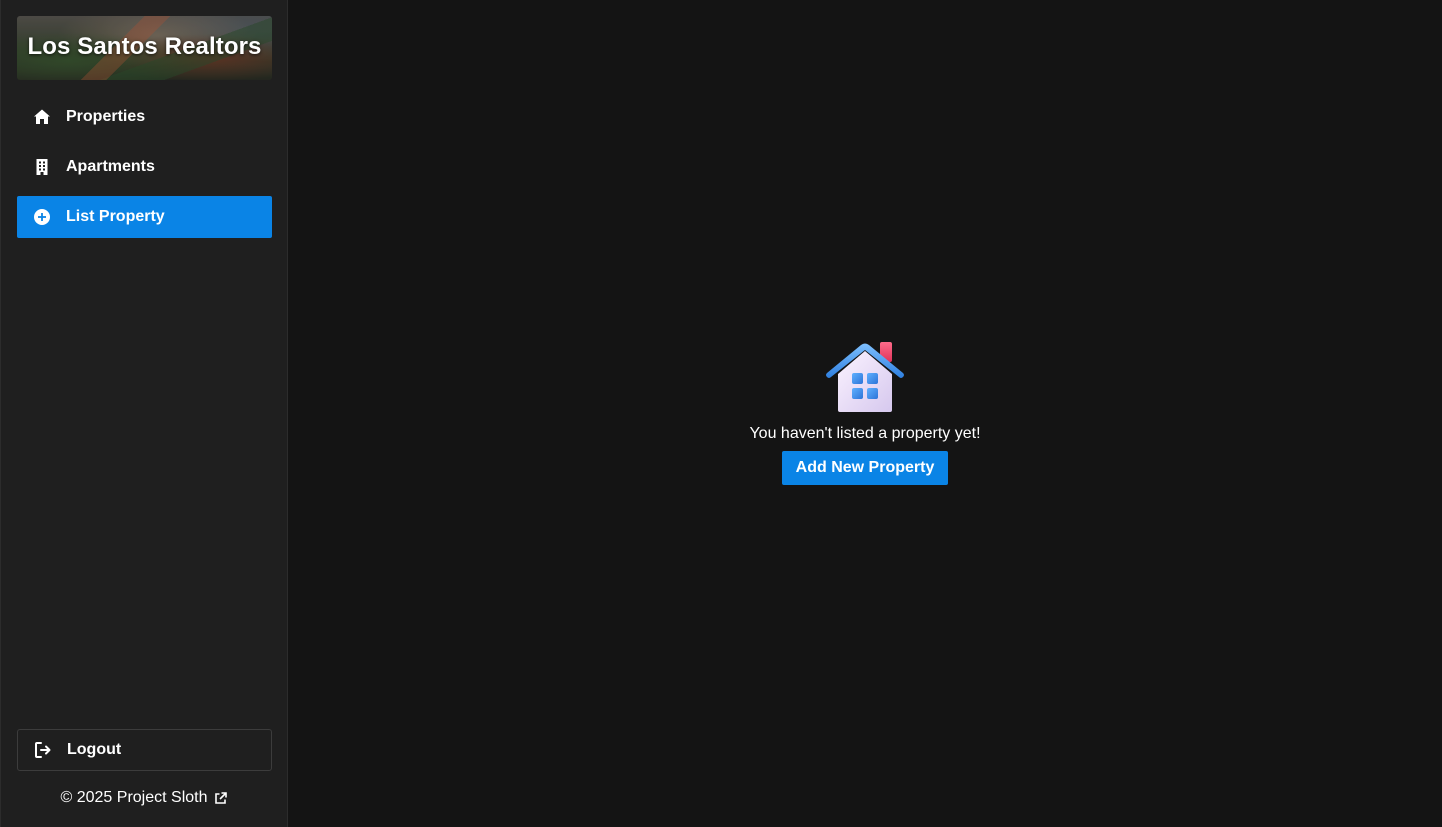 The height and width of the screenshot is (827, 1442). I want to click on brand-title: Los Santos Realtors, so click(144, 46).